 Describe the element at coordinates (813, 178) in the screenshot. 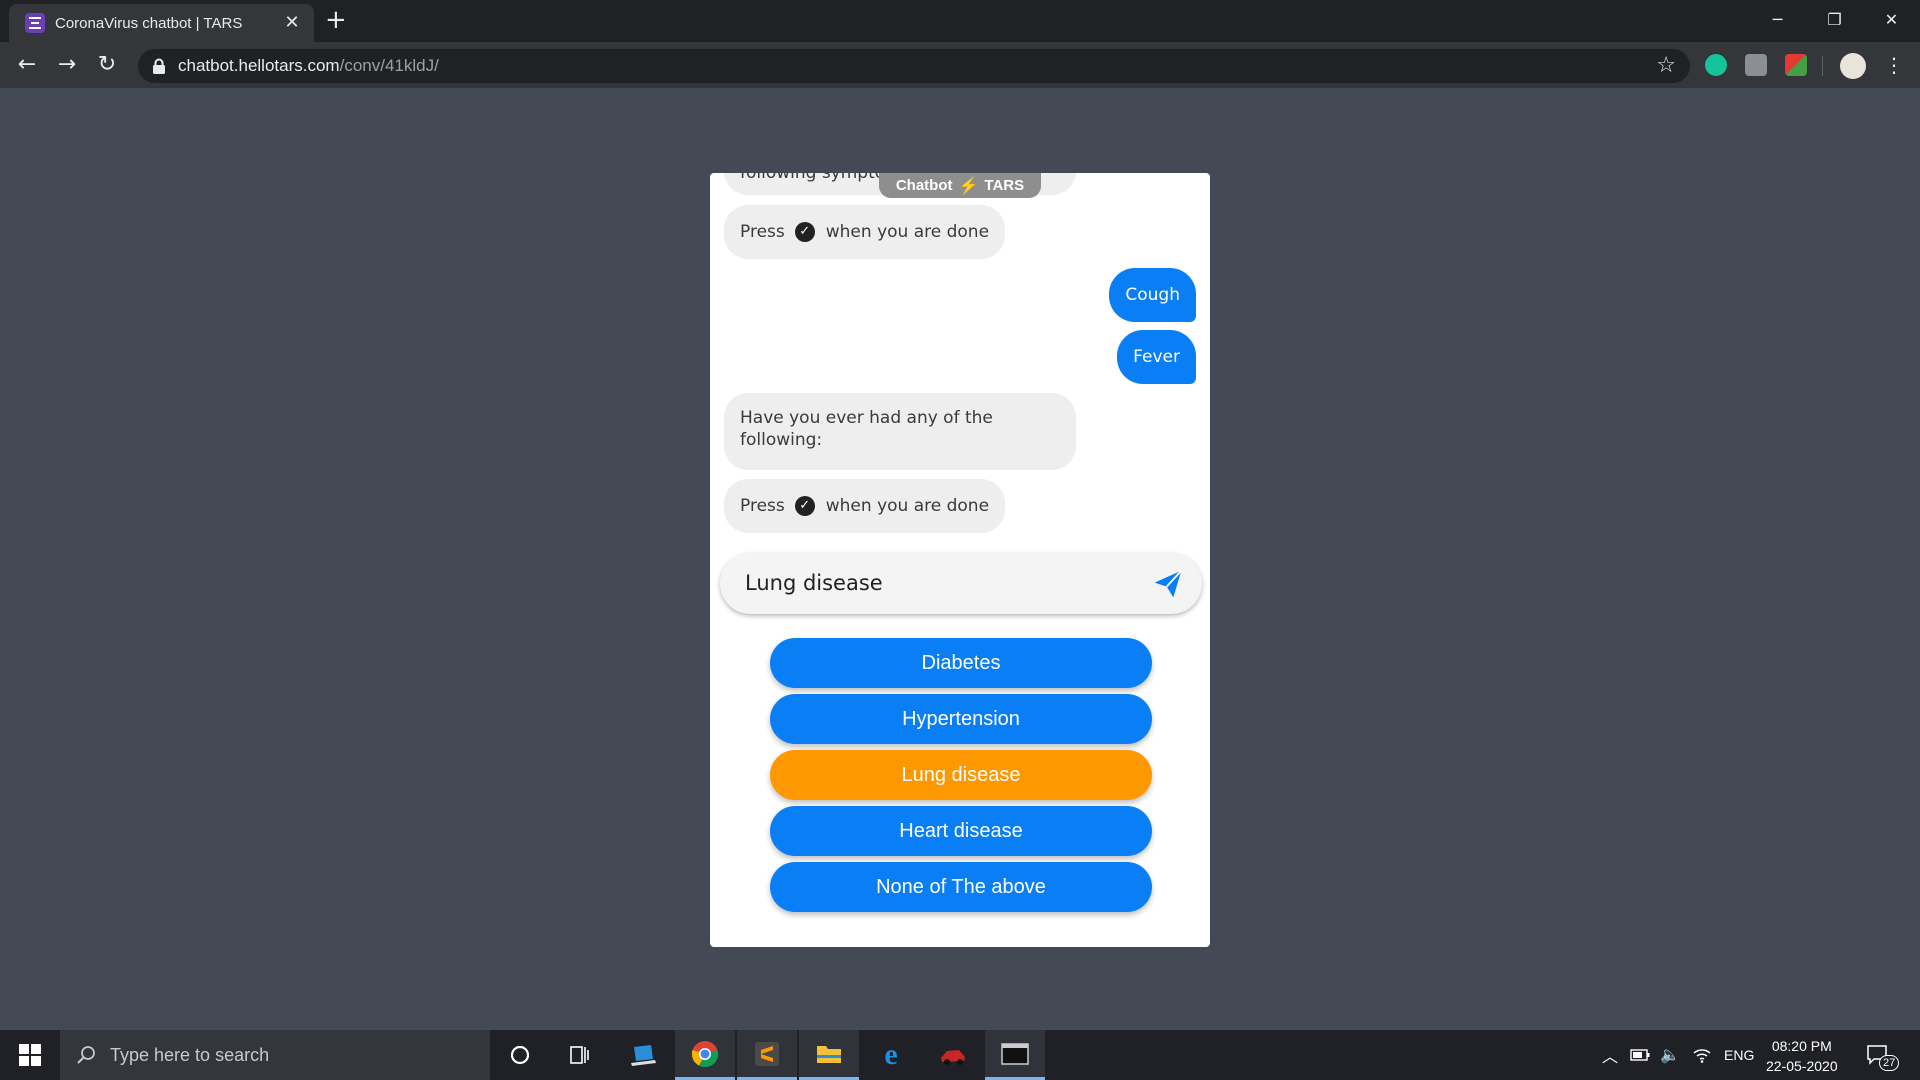

I see `cutoff-text: following sympto` at that location.